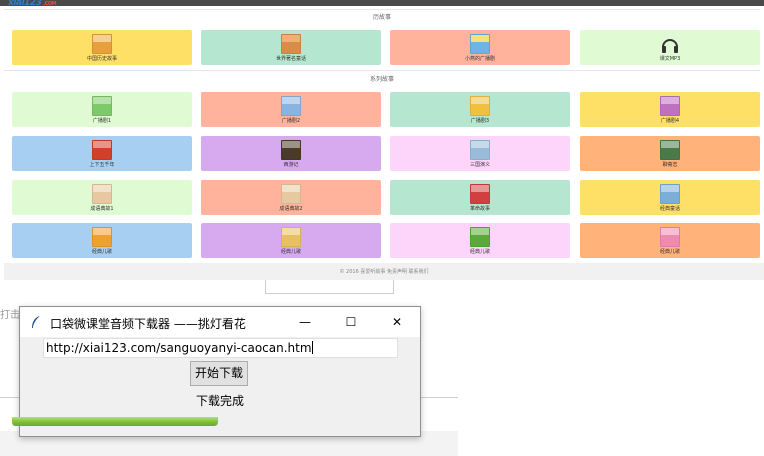 The height and width of the screenshot is (456, 764). I want to click on logo-suffix: .COM, so click(50, 4).